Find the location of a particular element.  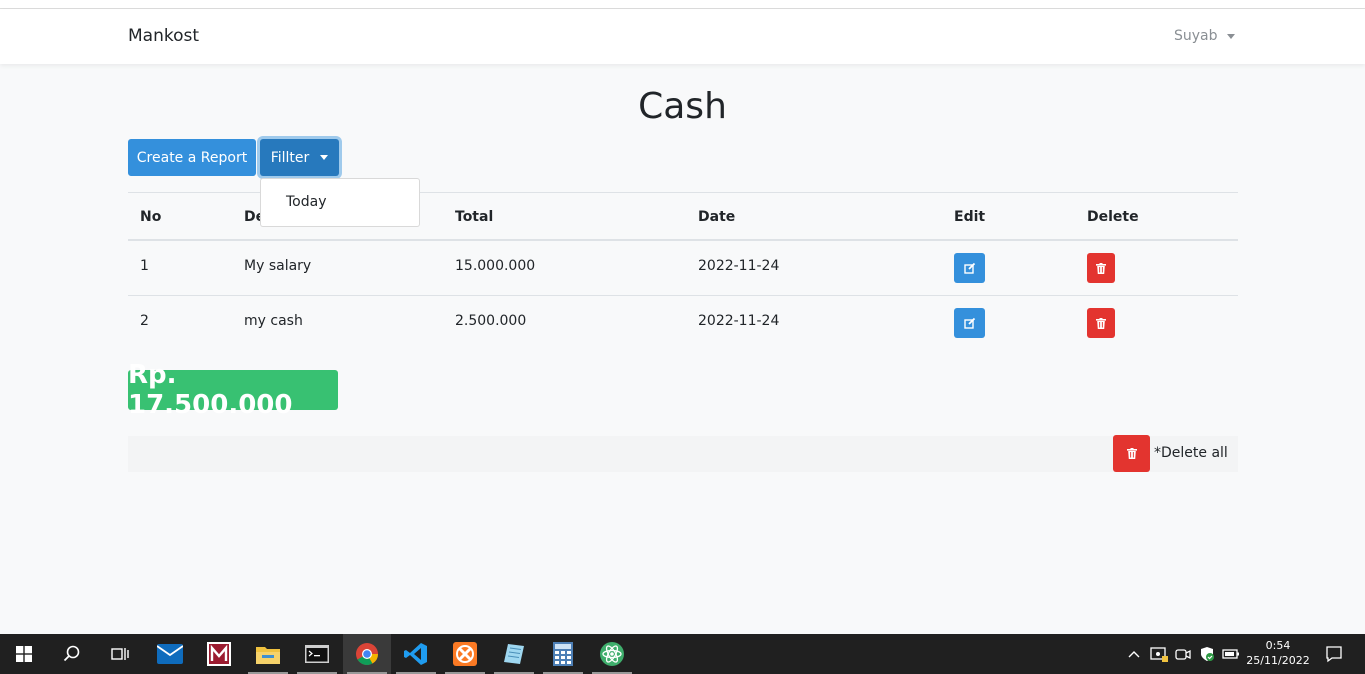

clock-time: 0:54 is located at coordinates (1278, 645).